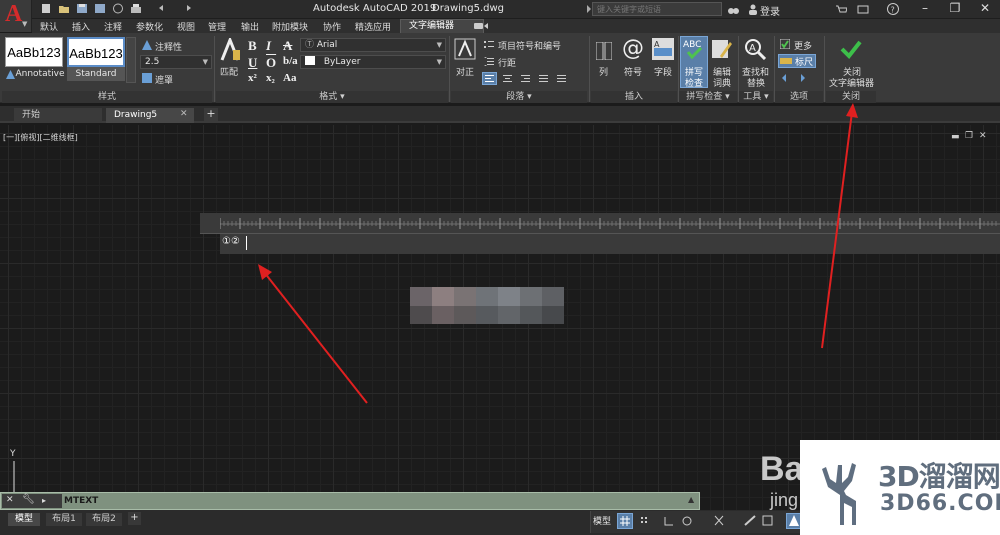  I want to click on tab-annotate: 注释, so click(113, 26).